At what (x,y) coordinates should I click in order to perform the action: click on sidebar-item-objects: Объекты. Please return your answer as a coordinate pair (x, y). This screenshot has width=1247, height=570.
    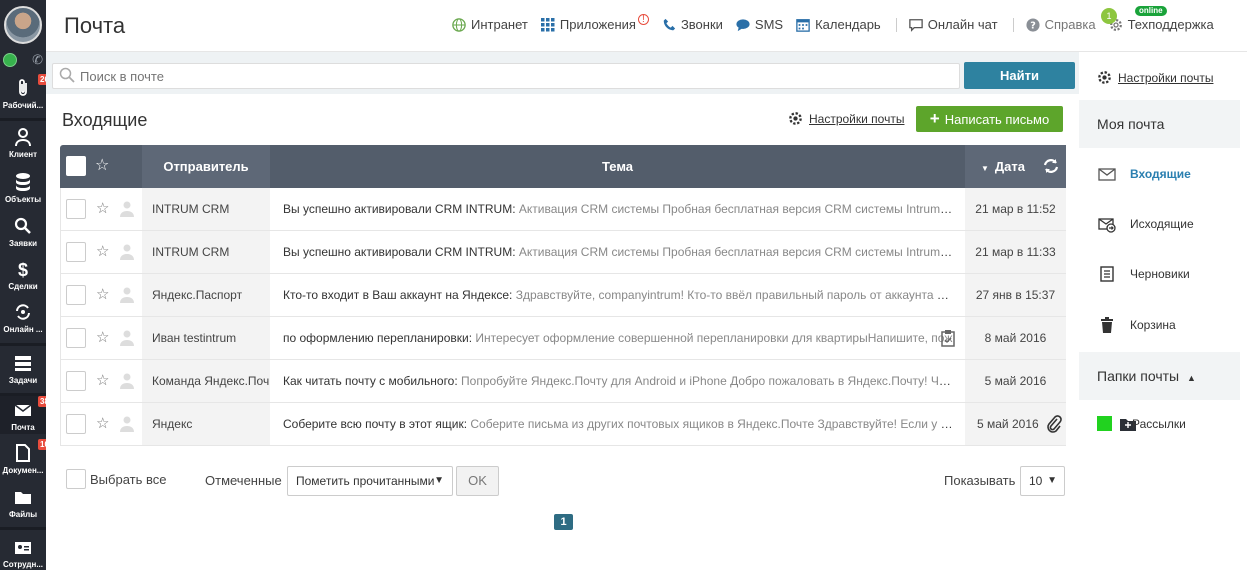
    Looking at the image, I should click on (23, 188).